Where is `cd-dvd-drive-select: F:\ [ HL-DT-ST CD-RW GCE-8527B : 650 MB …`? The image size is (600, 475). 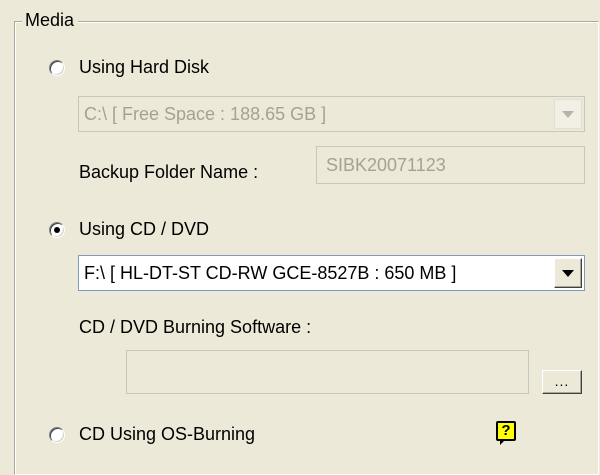 cd-dvd-drive-select: F:\ [ HL-DT-ST CD-RW GCE-8527B : 650 MB … is located at coordinates (331, 273).